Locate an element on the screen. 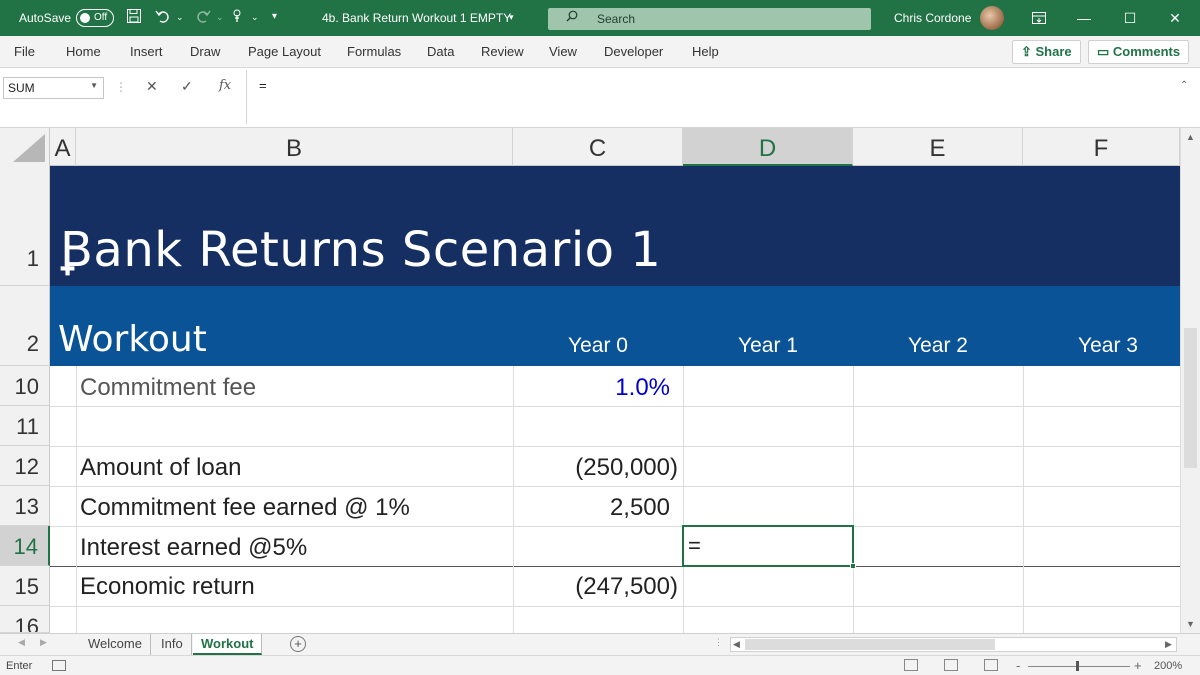  sheet-tab-workout: Workout is located at coordinates (228, 644).